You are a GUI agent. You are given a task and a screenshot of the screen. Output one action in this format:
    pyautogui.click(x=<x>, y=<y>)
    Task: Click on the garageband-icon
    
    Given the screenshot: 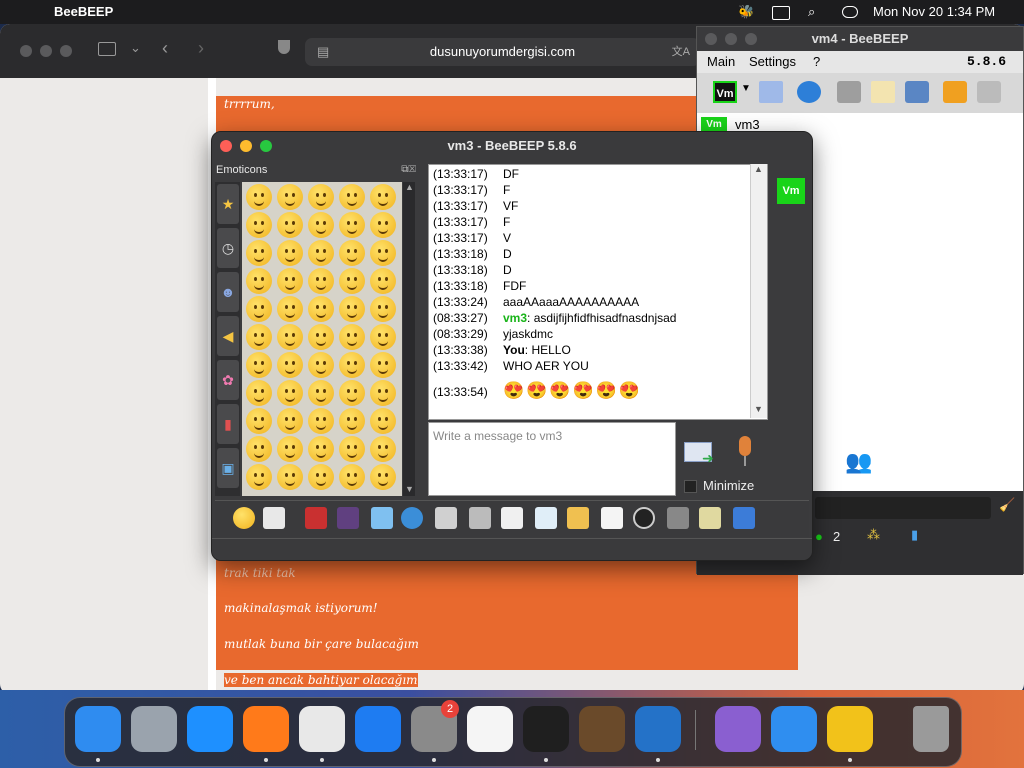 What is the action you would take?
    pyautogui.click(x=602, y=729)
    